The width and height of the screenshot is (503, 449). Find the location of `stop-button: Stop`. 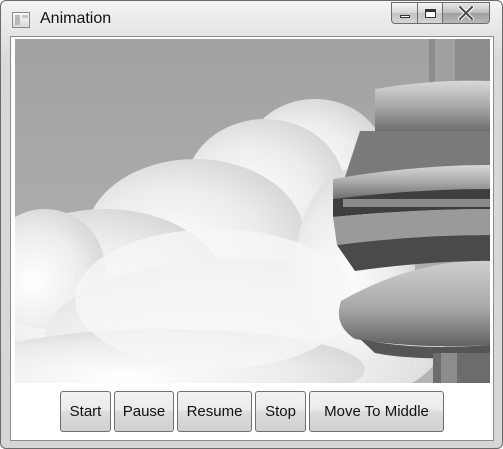

stop-button: Stop is located at coordinates (280, 411).